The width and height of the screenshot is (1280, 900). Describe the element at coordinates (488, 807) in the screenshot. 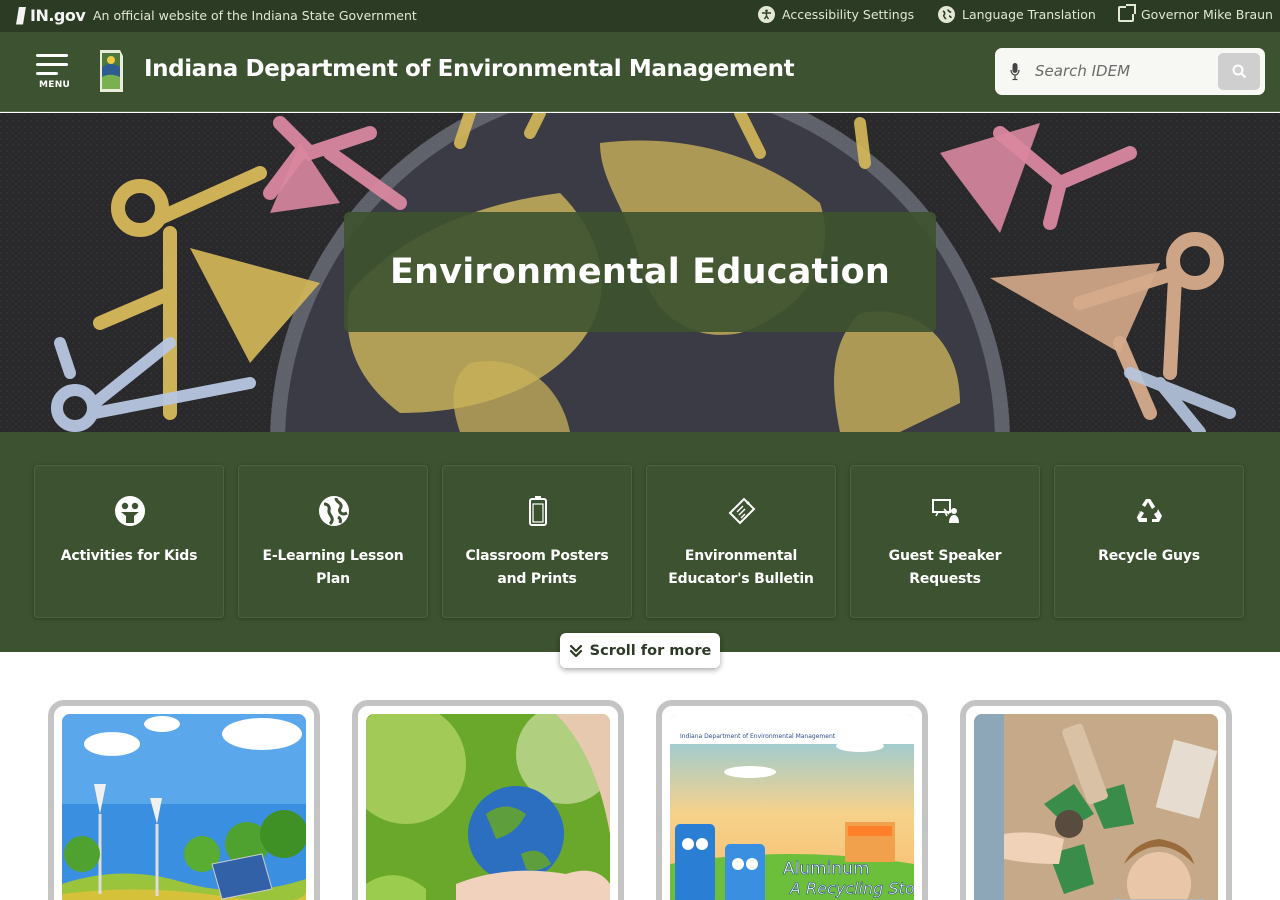

I see `earth-in-hands-image` at that location.